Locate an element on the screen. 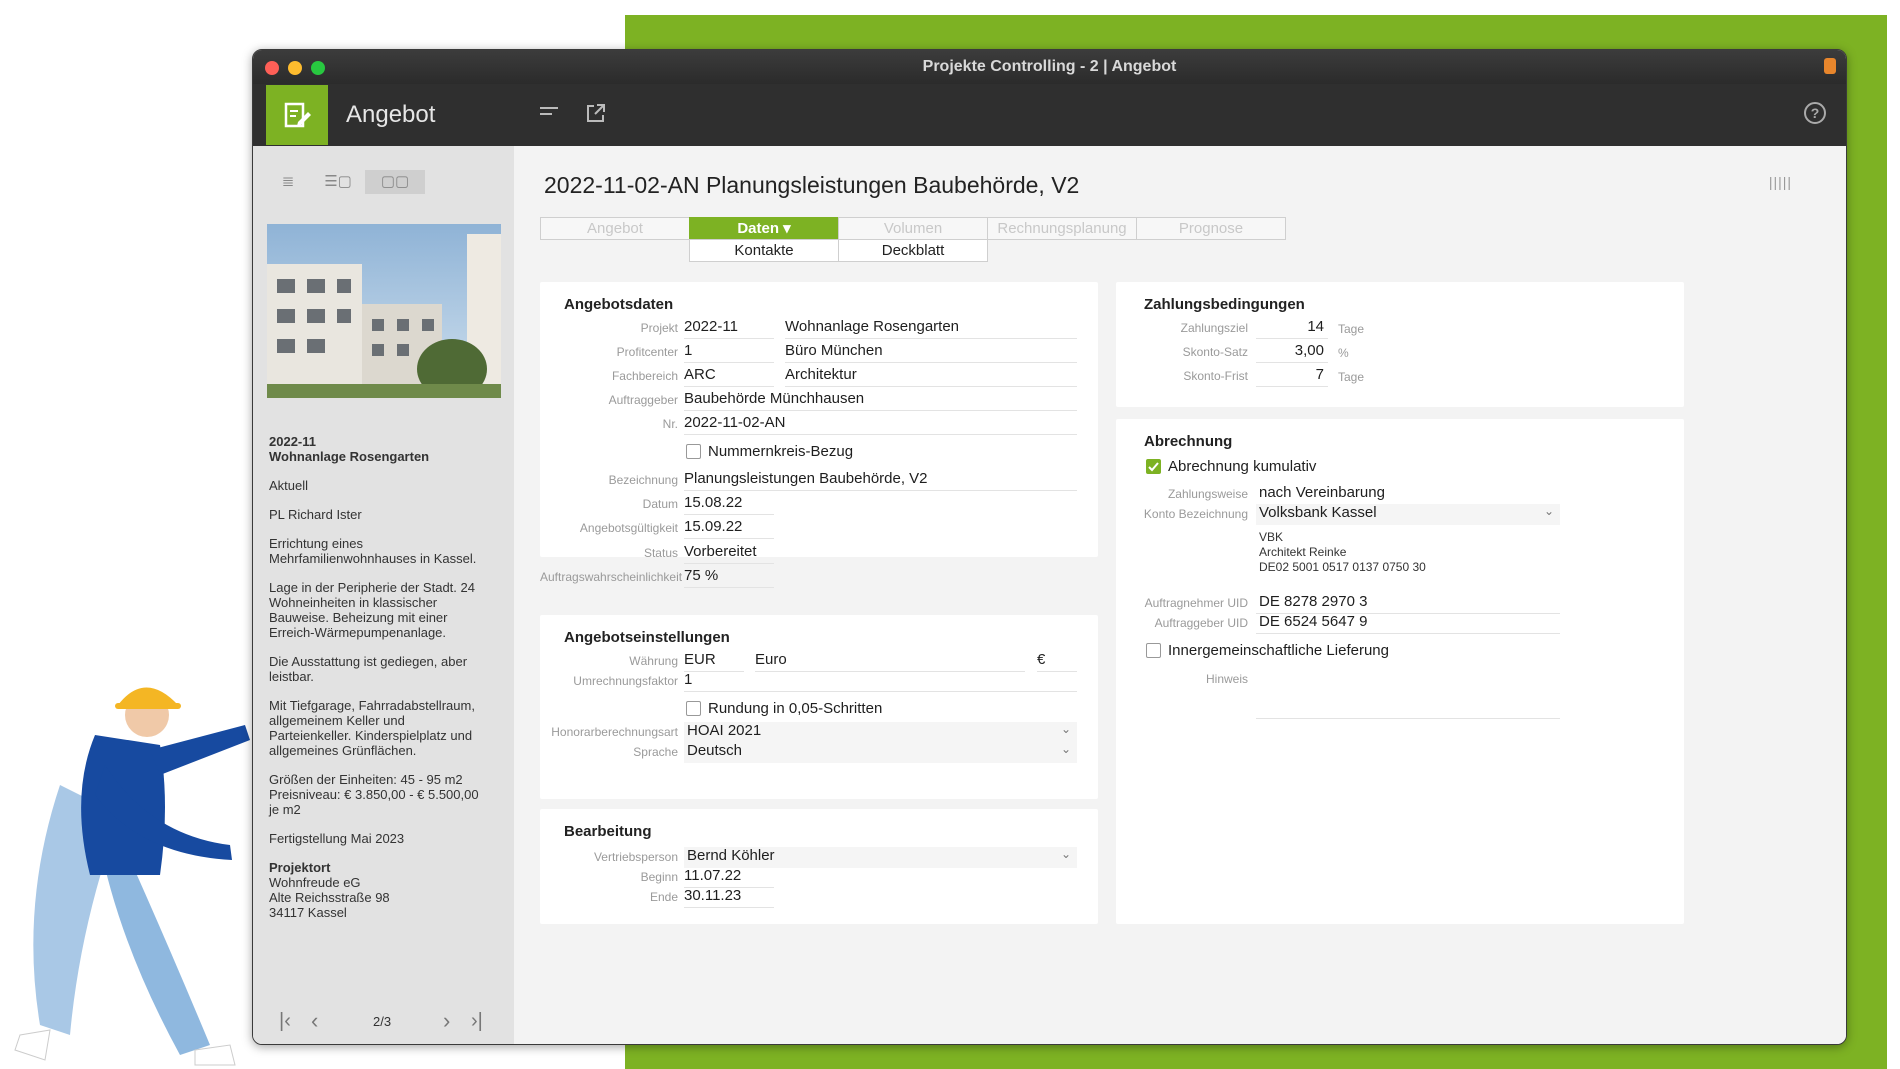 The height and width of the screenshot is (1069, 1900). projekt-label: Projekt is located at coordinates (659, 328).